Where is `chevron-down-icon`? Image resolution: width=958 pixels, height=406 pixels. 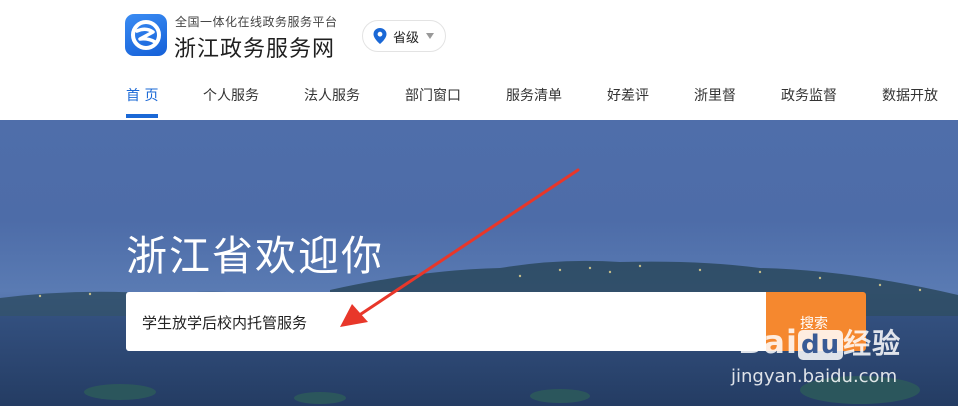
chevron-down-icon is located at coordinates (430, 36).